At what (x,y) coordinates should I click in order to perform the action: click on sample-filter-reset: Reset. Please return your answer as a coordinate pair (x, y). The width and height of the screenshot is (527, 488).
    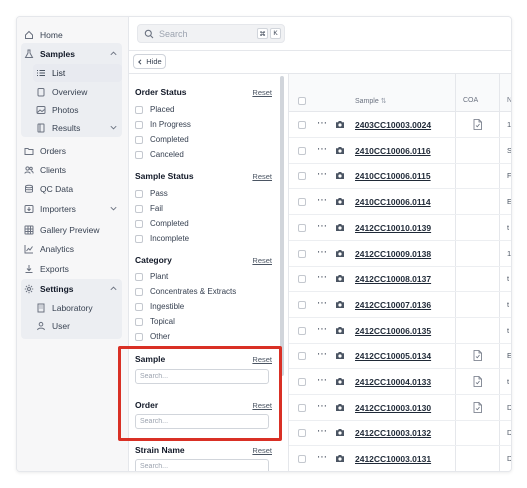
    Looking at the image, I should click on (262, 359).